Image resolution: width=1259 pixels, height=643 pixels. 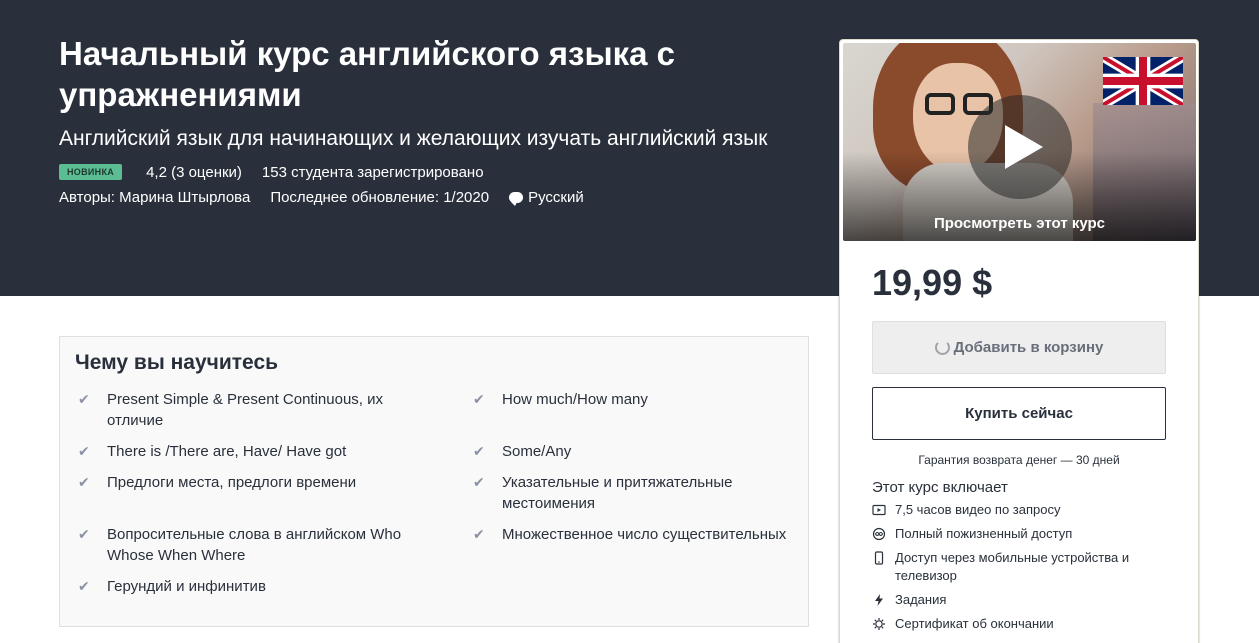 I want to click on includes-text: Полный пожизненный доступ, so click(x=984, y=533).